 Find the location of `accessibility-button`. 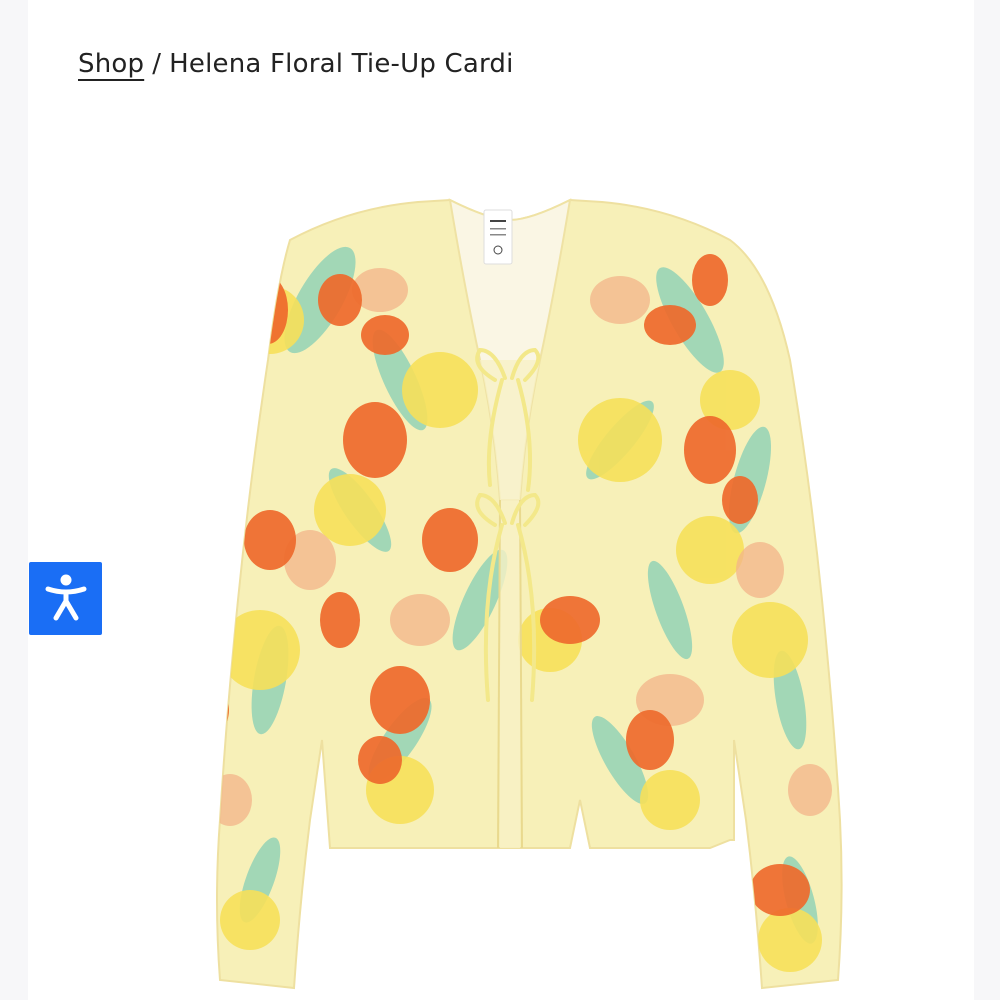

accessibility-button is located at coordinates (65, 598).